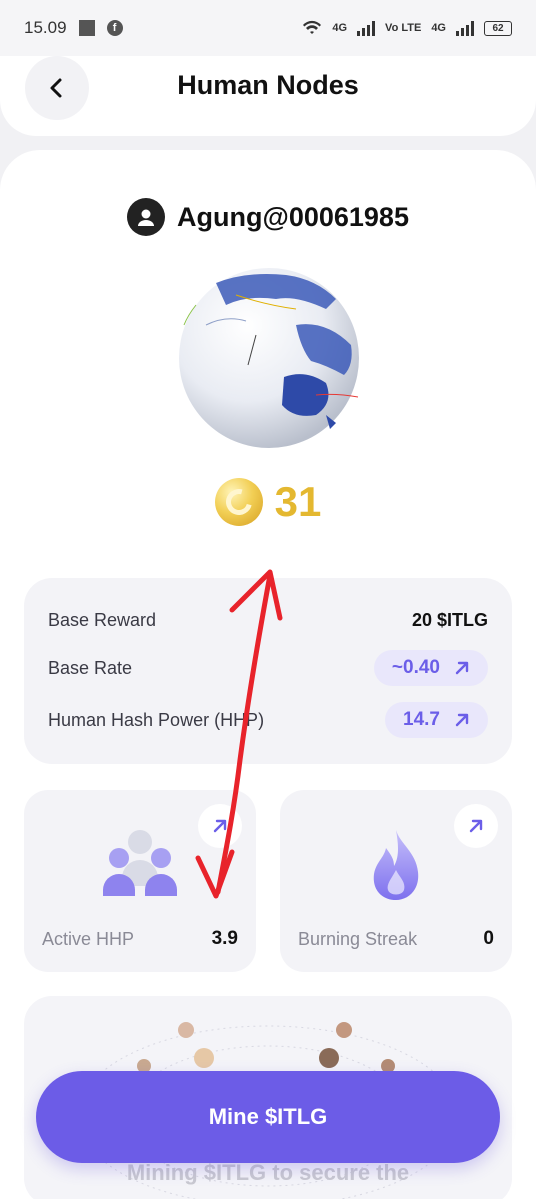  I want to click on notification-square-icon, so click(86, 28).